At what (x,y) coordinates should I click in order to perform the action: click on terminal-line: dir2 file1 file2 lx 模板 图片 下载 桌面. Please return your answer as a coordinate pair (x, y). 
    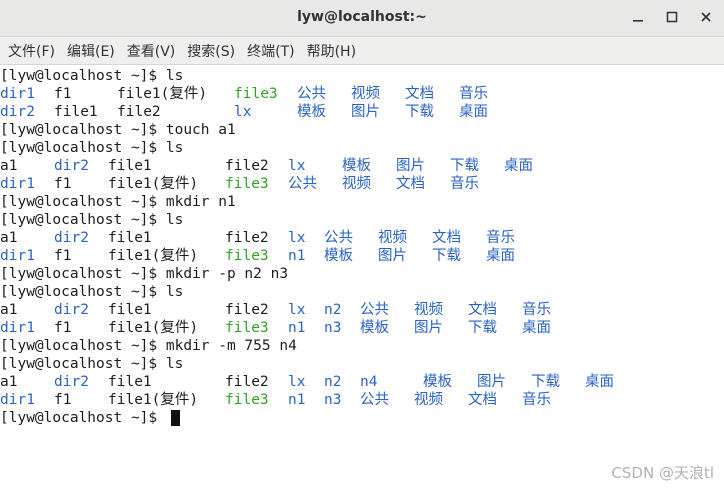
    Looking at the image, I should click on (362, 112).